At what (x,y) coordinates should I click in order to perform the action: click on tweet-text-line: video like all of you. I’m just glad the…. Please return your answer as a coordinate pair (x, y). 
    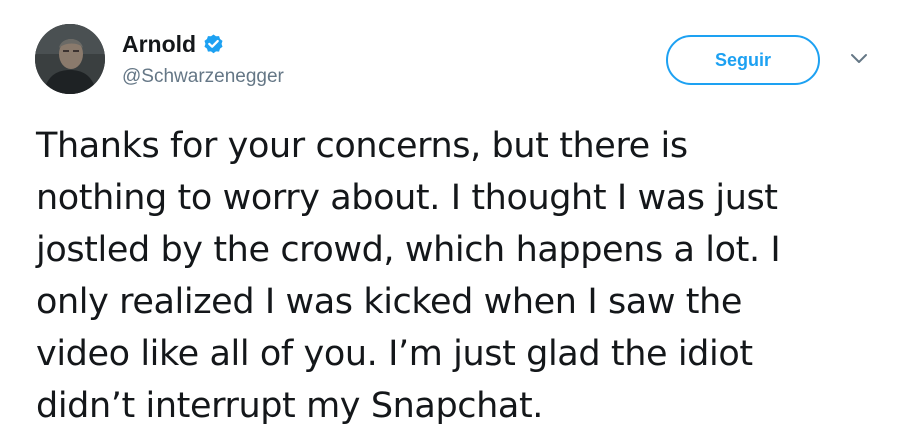
    Looking at the image, I should click on (394, 354).